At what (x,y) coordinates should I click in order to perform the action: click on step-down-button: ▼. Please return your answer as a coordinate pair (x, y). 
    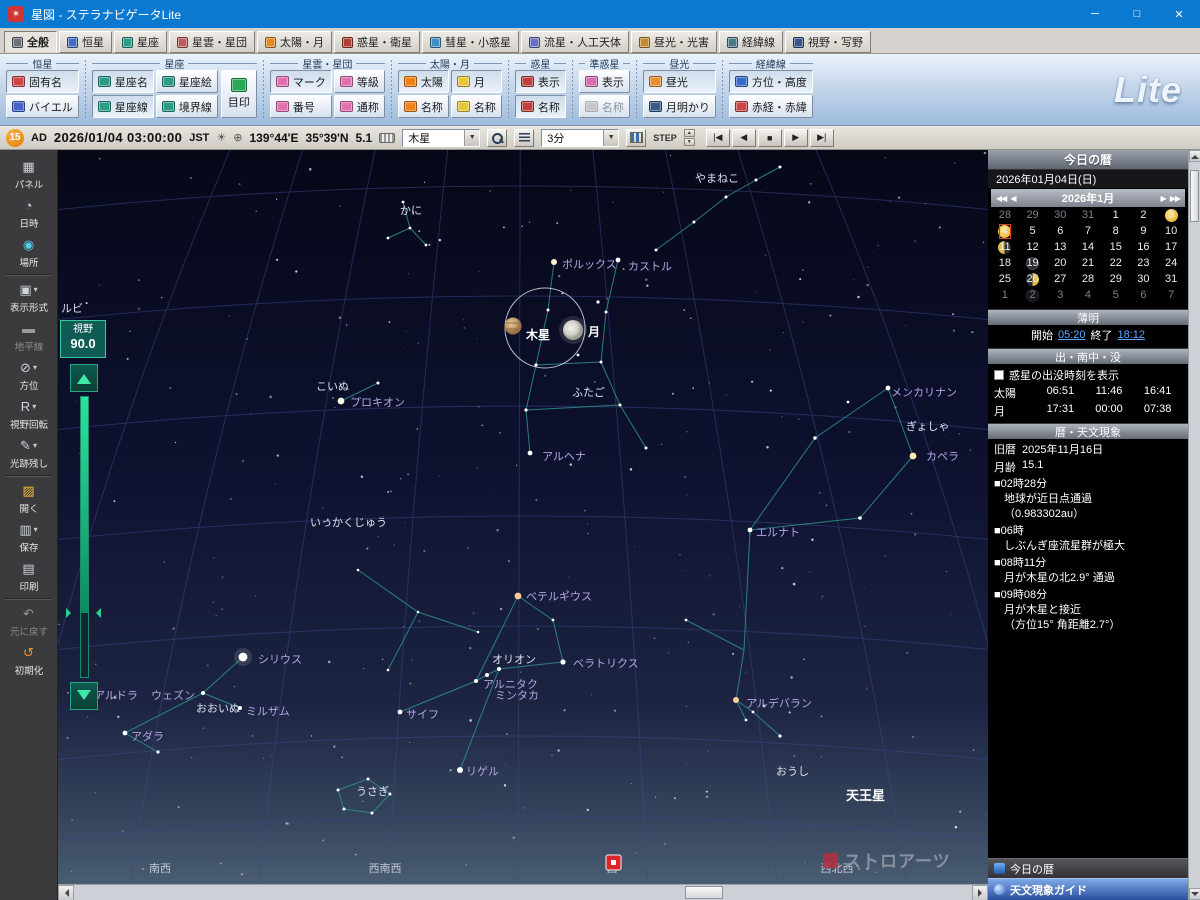
    Looking at the image, I should click on (689, 142).